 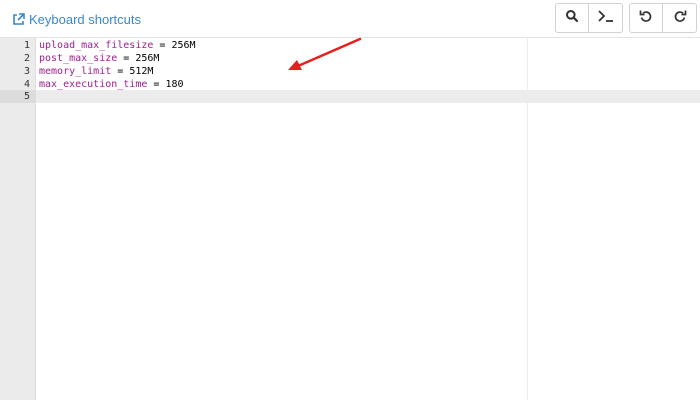 I want to click on search-button, so click(x=572, y=18).